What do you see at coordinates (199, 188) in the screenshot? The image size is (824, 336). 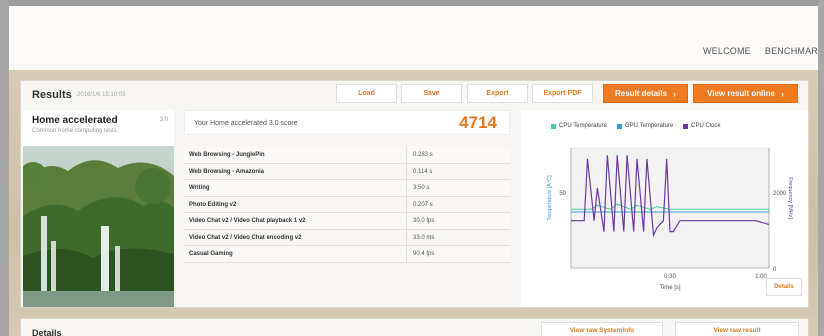 I see `subtest-name: Writing` at bounding box center [199, 188].